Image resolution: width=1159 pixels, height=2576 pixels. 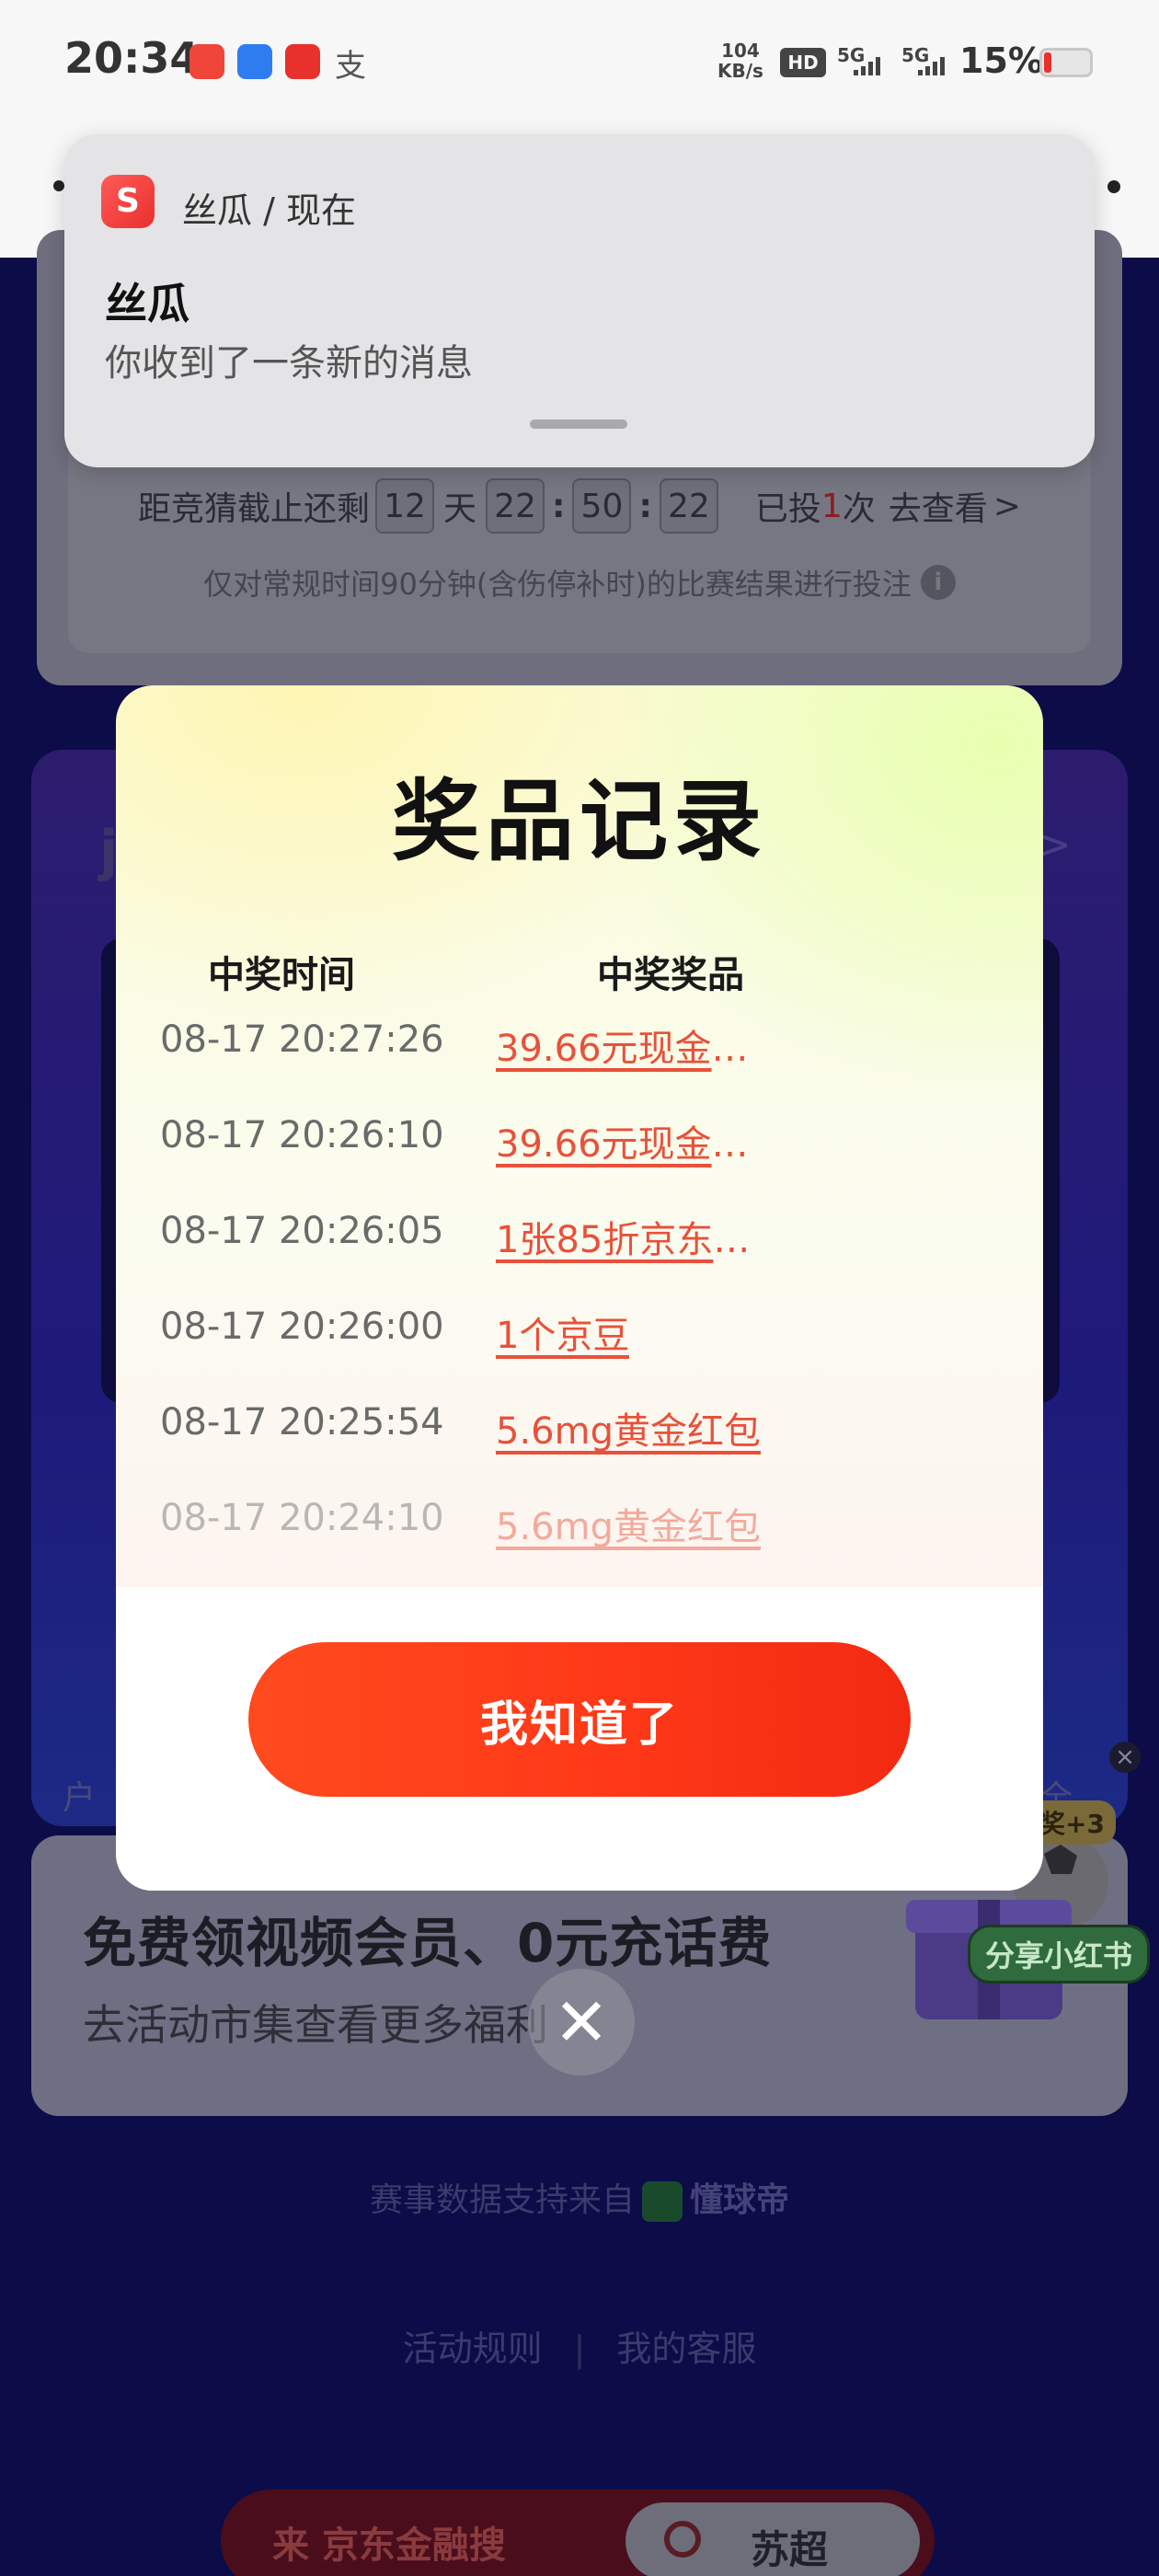 I want to click on customer-service-link: 我的客服, so click(x=686, y=2349).